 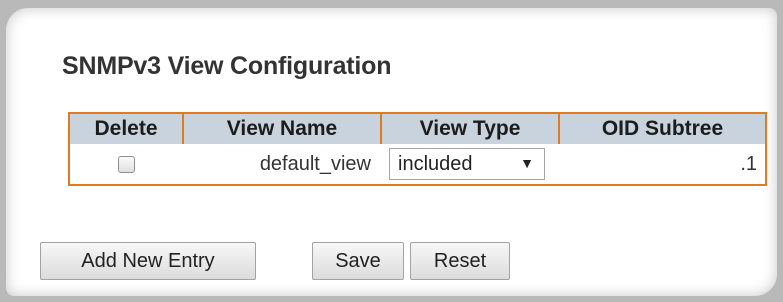 What do you see at coordinates (527, 163) in the screenshot?
I see `dropdown-arrow-icon: ▼` at bounding box center [527, 163].